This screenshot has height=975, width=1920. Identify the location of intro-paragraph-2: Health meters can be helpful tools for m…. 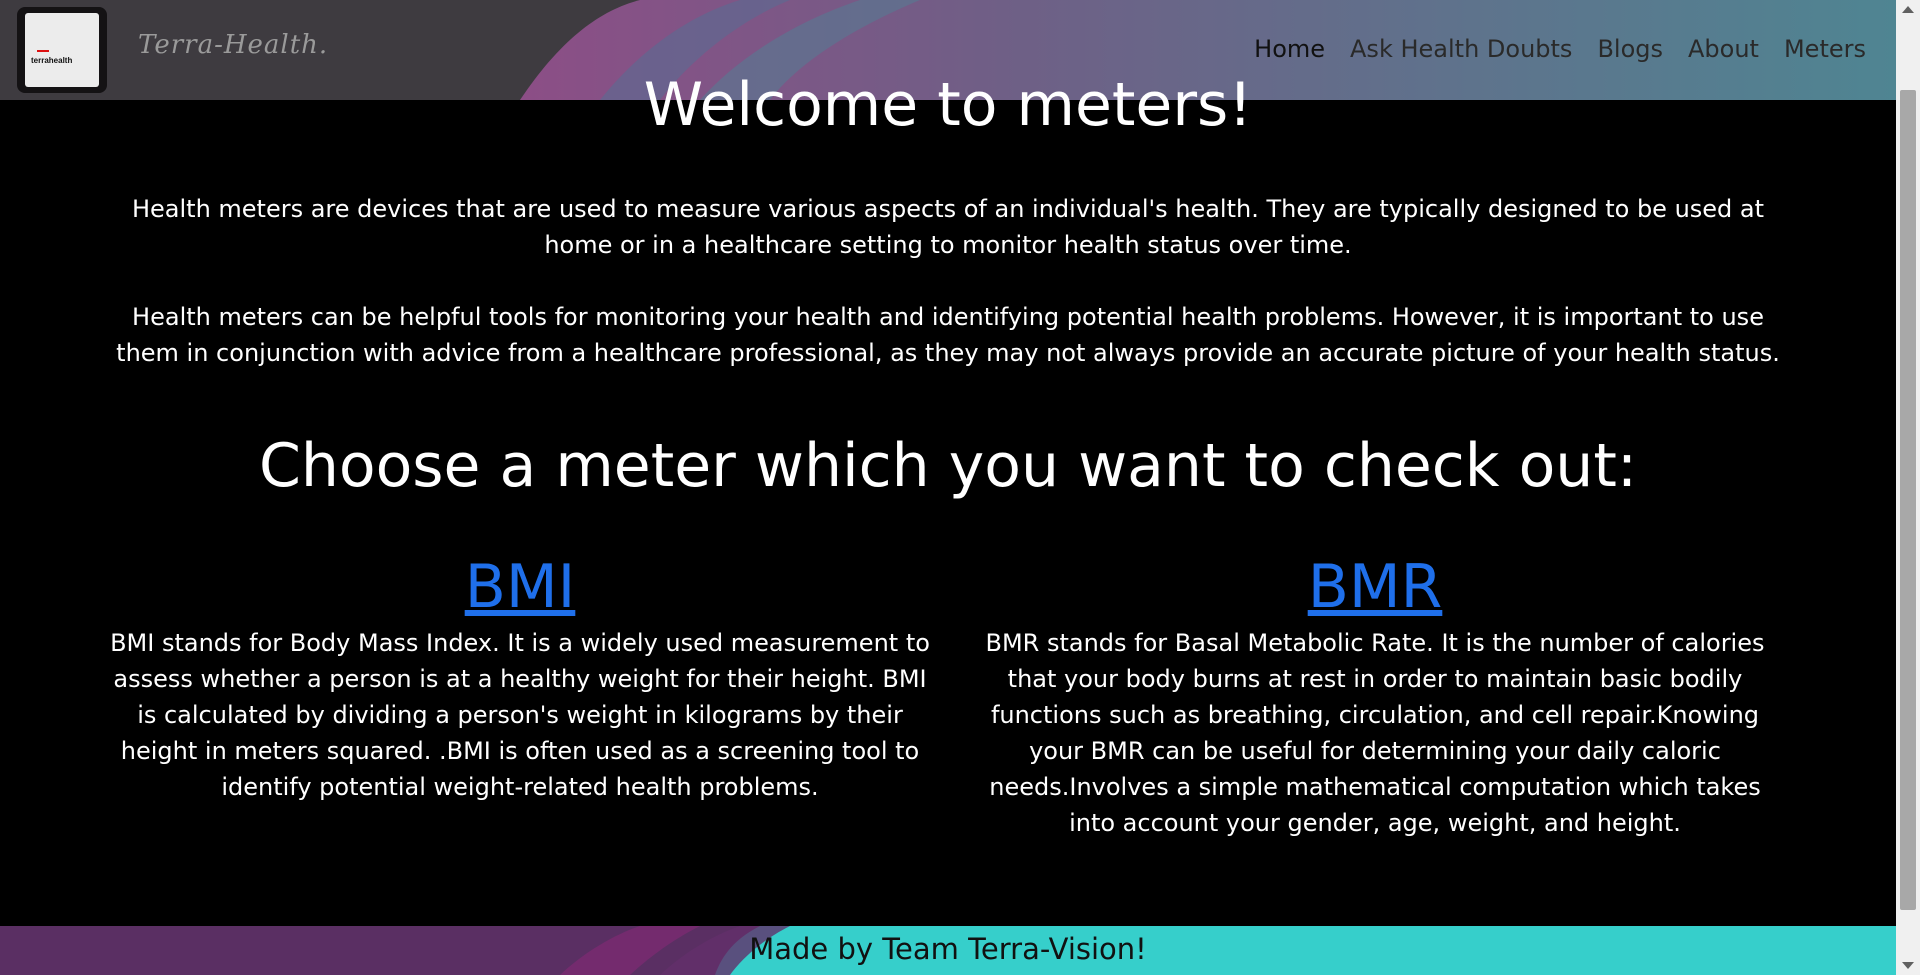
(948, 335).